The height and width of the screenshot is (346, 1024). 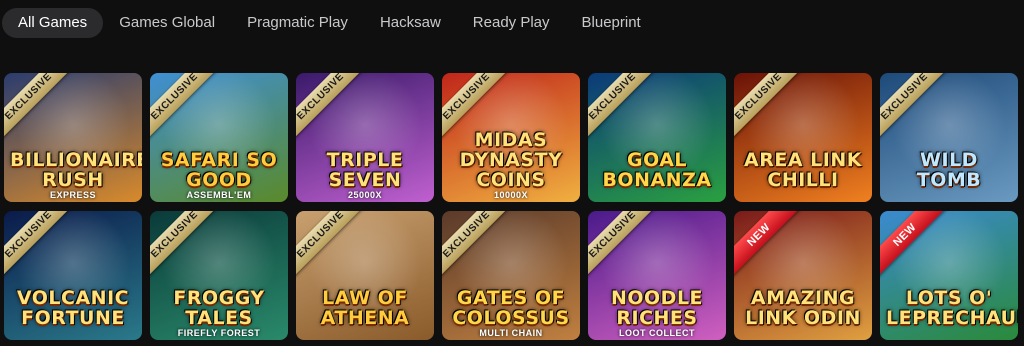 What do you see at coordinates (803, 137) in the screenshot?
I see `game-tile: Area Link Chilli EXCLUSIVE` at bounding box center [803, 137].